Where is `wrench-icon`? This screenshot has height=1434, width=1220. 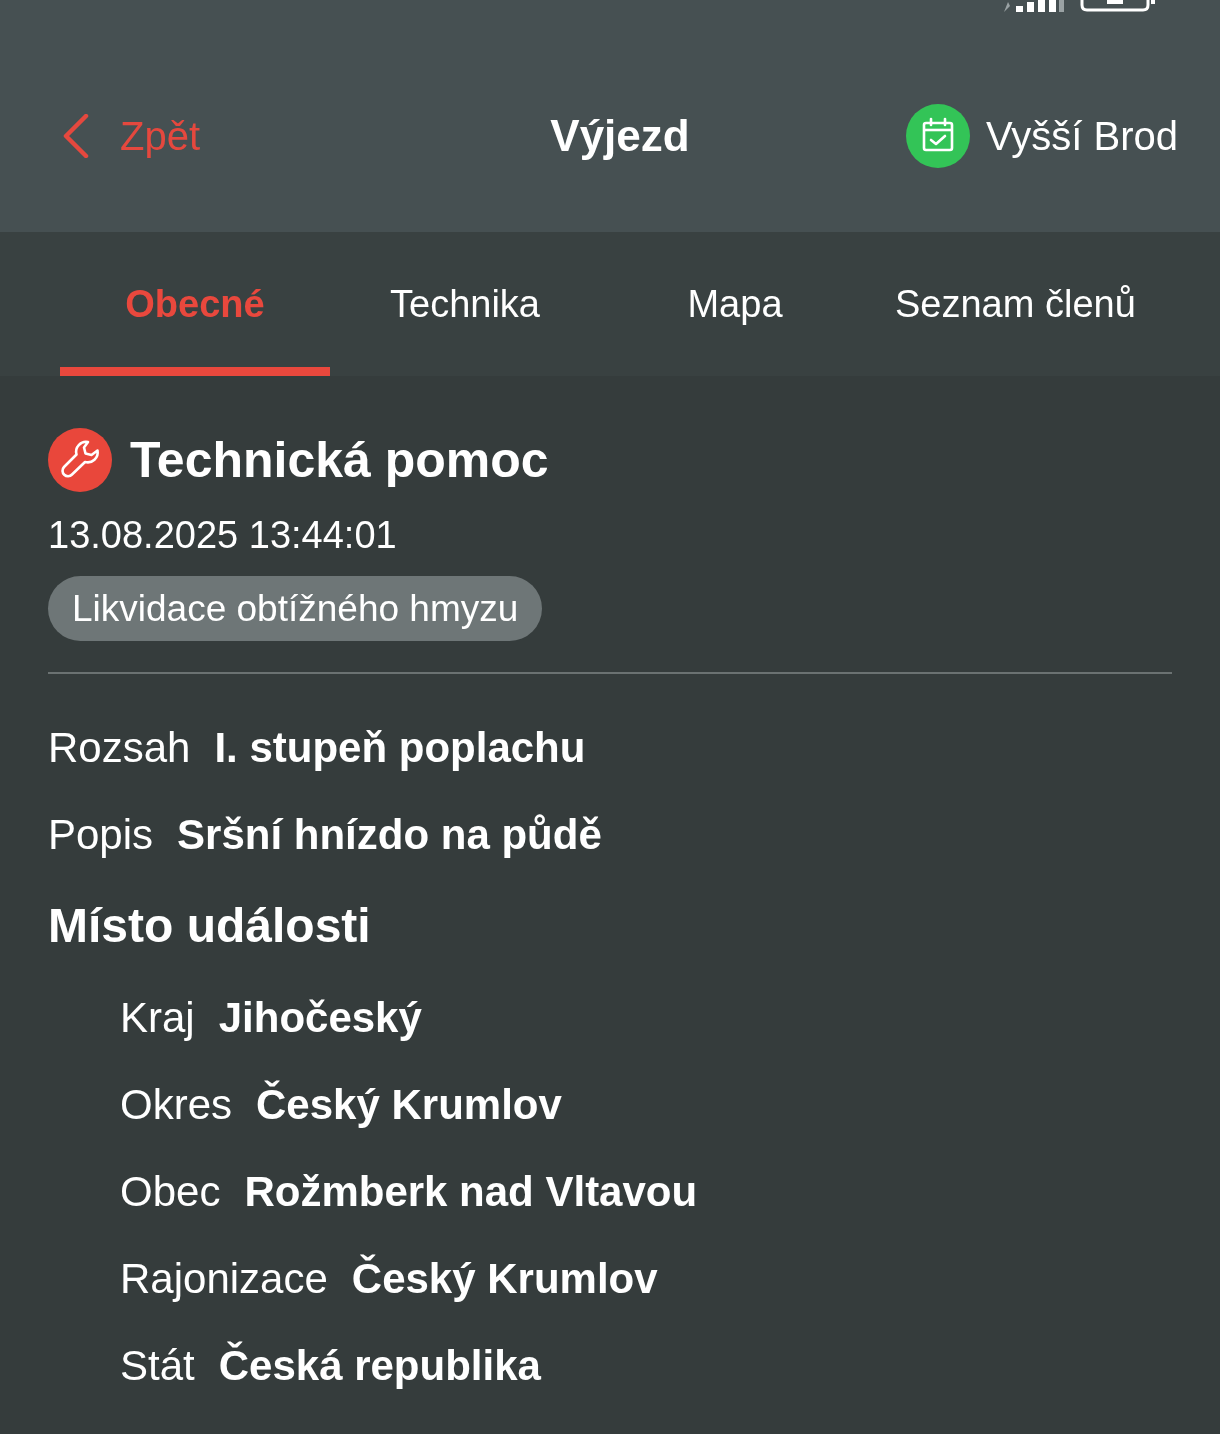
wrench-icon is located at coordinates (80, 460).